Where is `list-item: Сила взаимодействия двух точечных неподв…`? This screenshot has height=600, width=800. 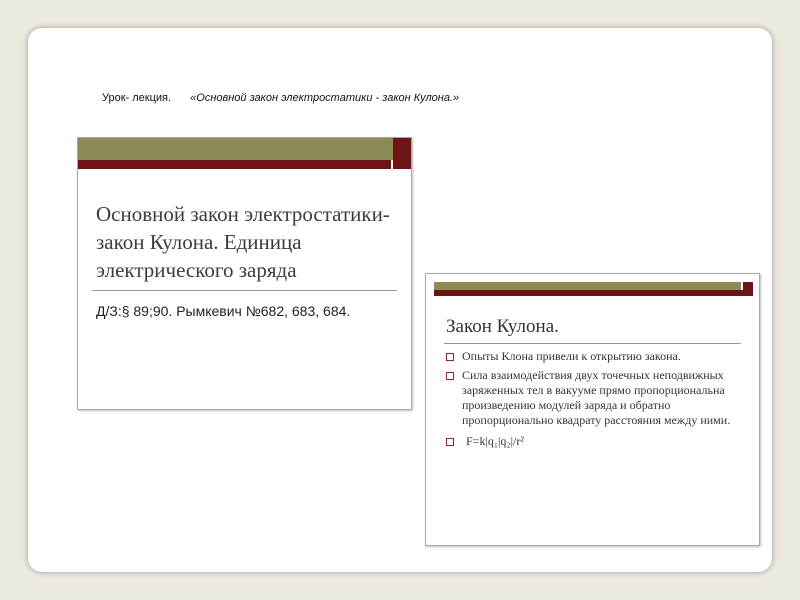 list-item: Сила взаимодействия двух точечных неподв… is located at coordinates (596, 398).